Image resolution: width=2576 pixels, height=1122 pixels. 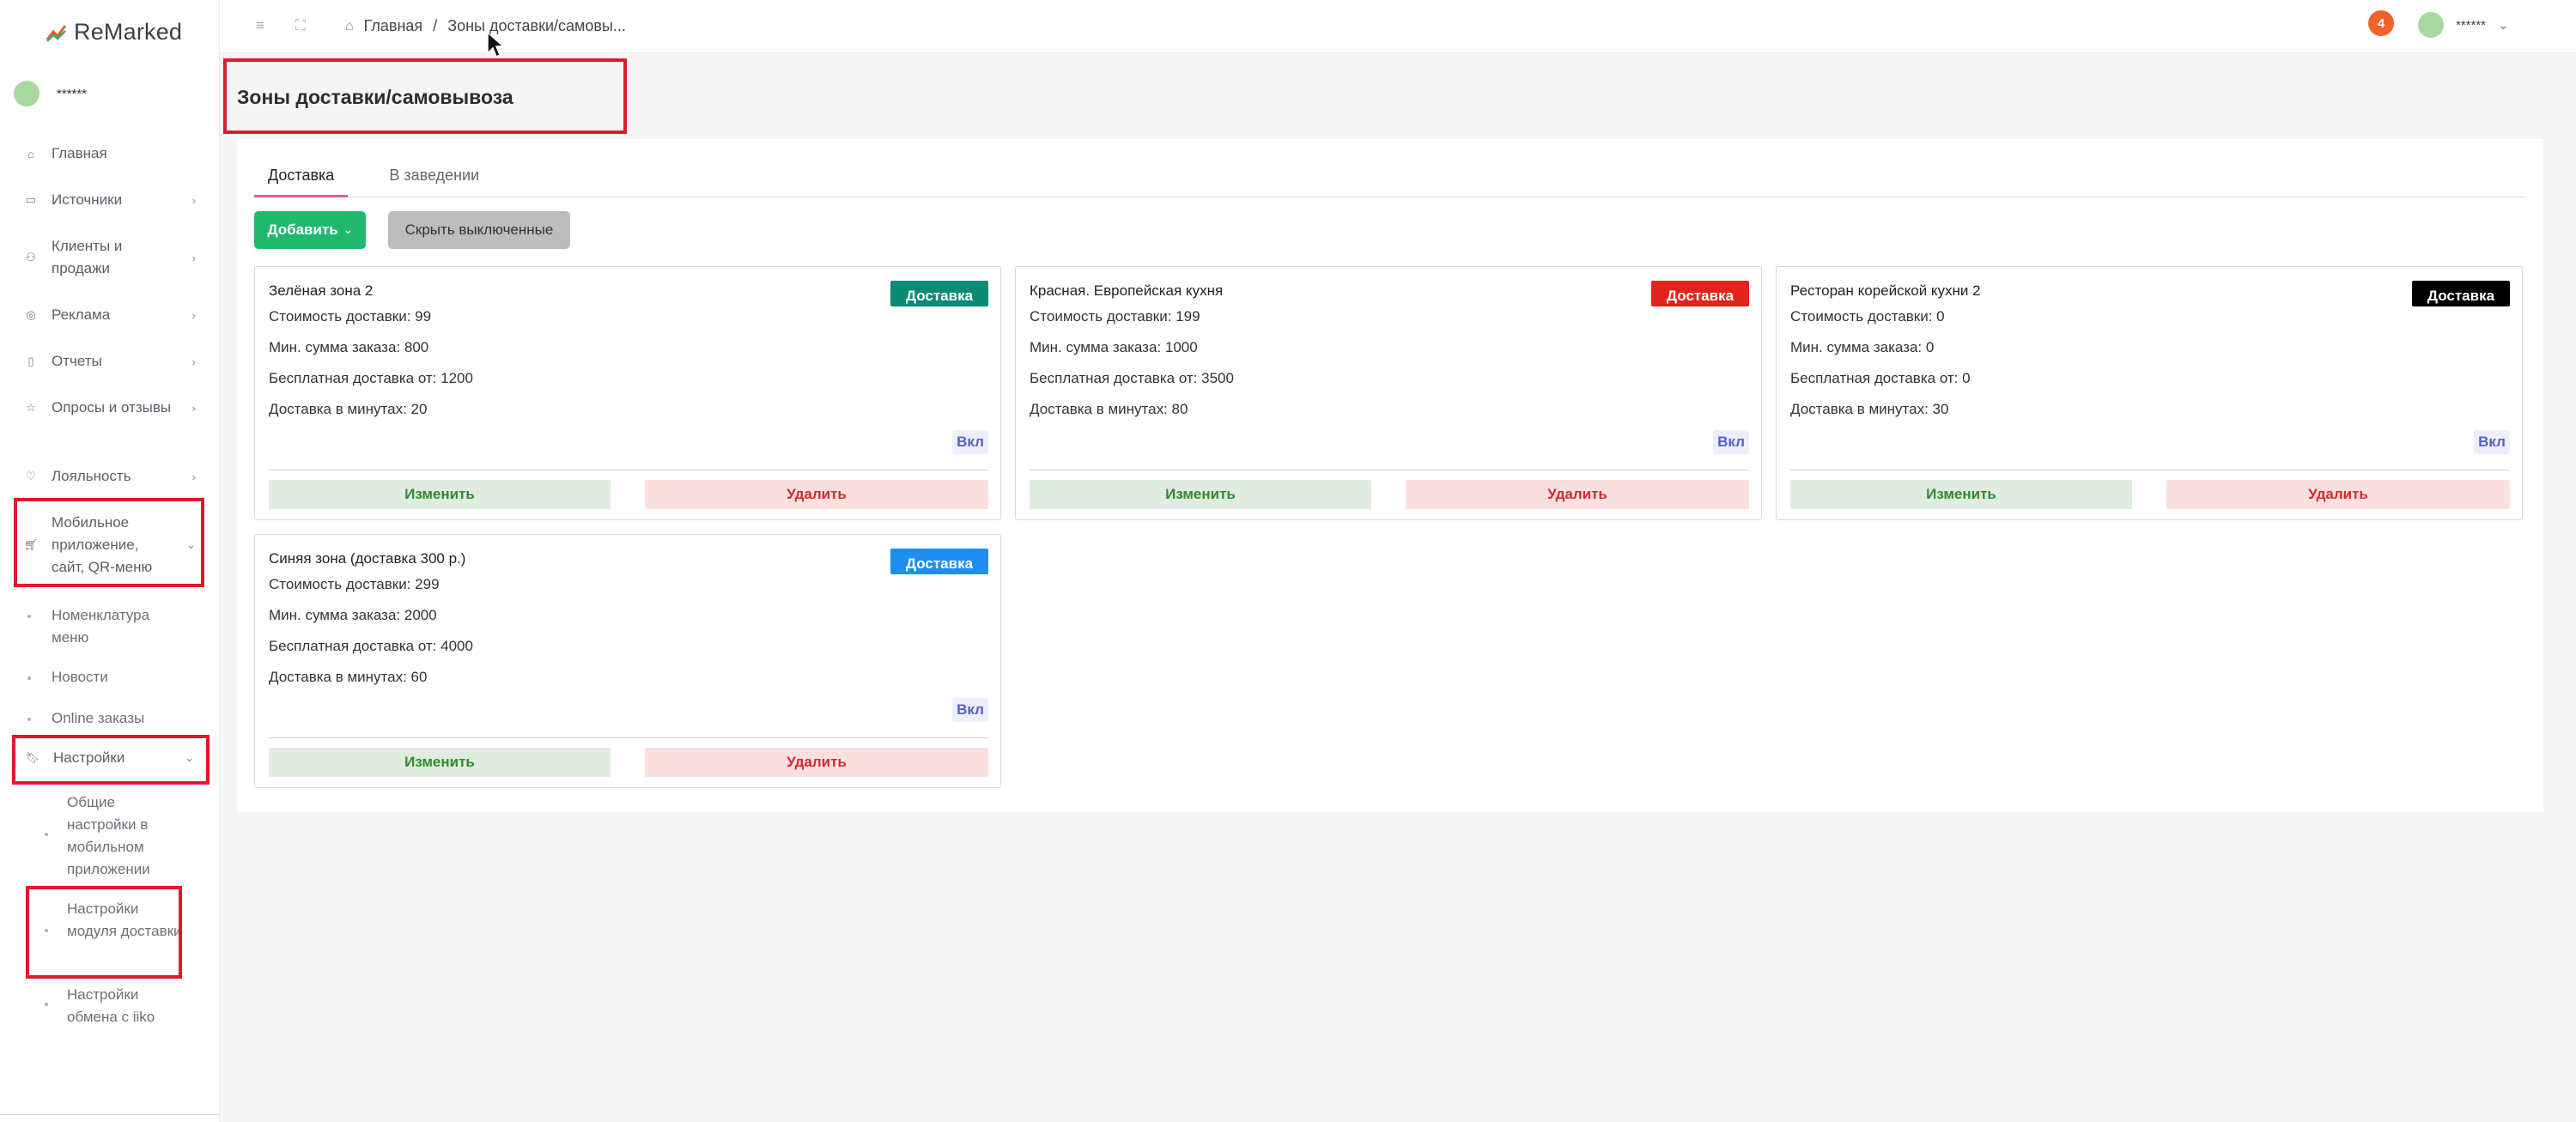 I want to click on zone-free-delivery: Бесплатная доставка от: 3500, so click(x=1132, y=378).